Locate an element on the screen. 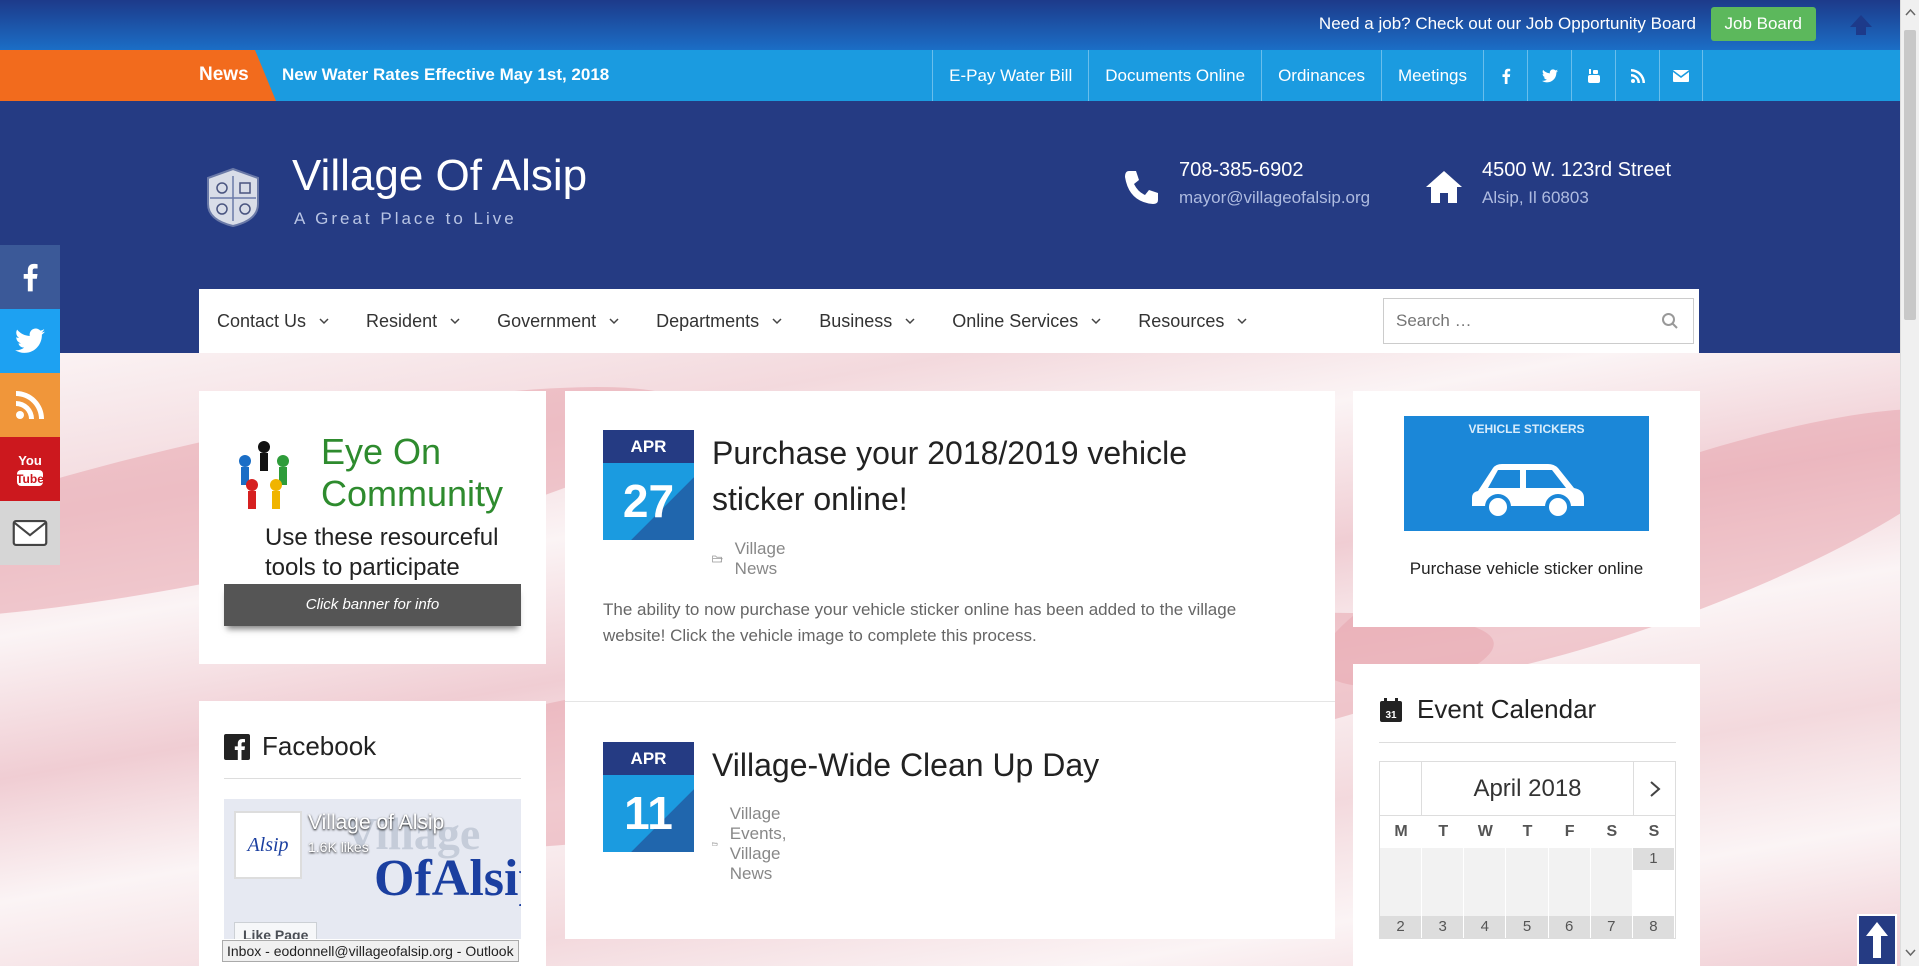  vehicle-sticker-image: VEHICLE STICKERS is located at coordinates (1526, 473).